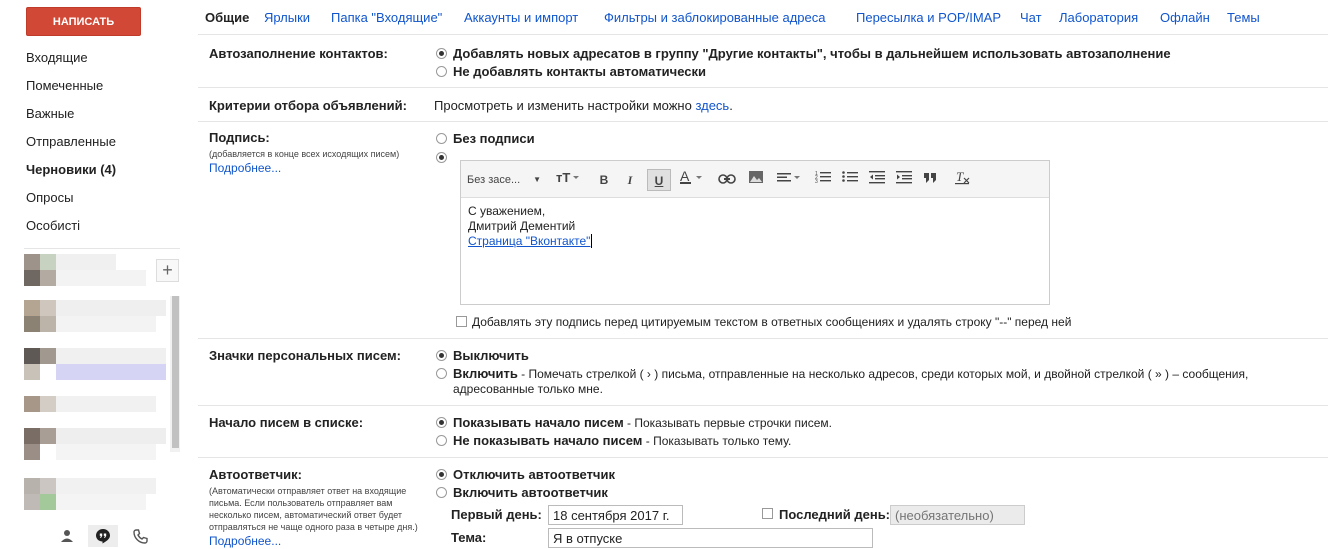  I want to click on bulleted-list-icon, so click(850, 180).